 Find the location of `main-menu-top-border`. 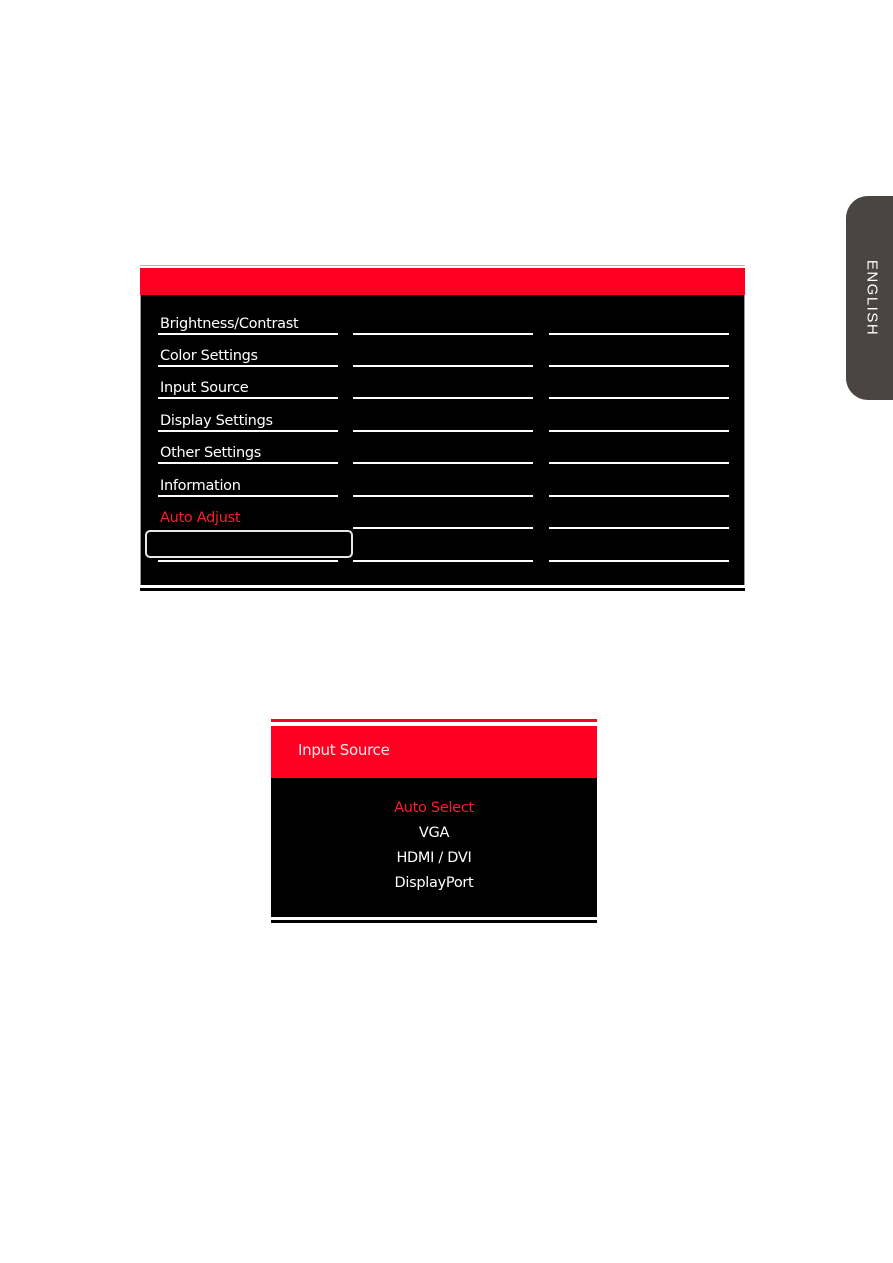

main-menu-top-border is located at coordinates (442, 265).